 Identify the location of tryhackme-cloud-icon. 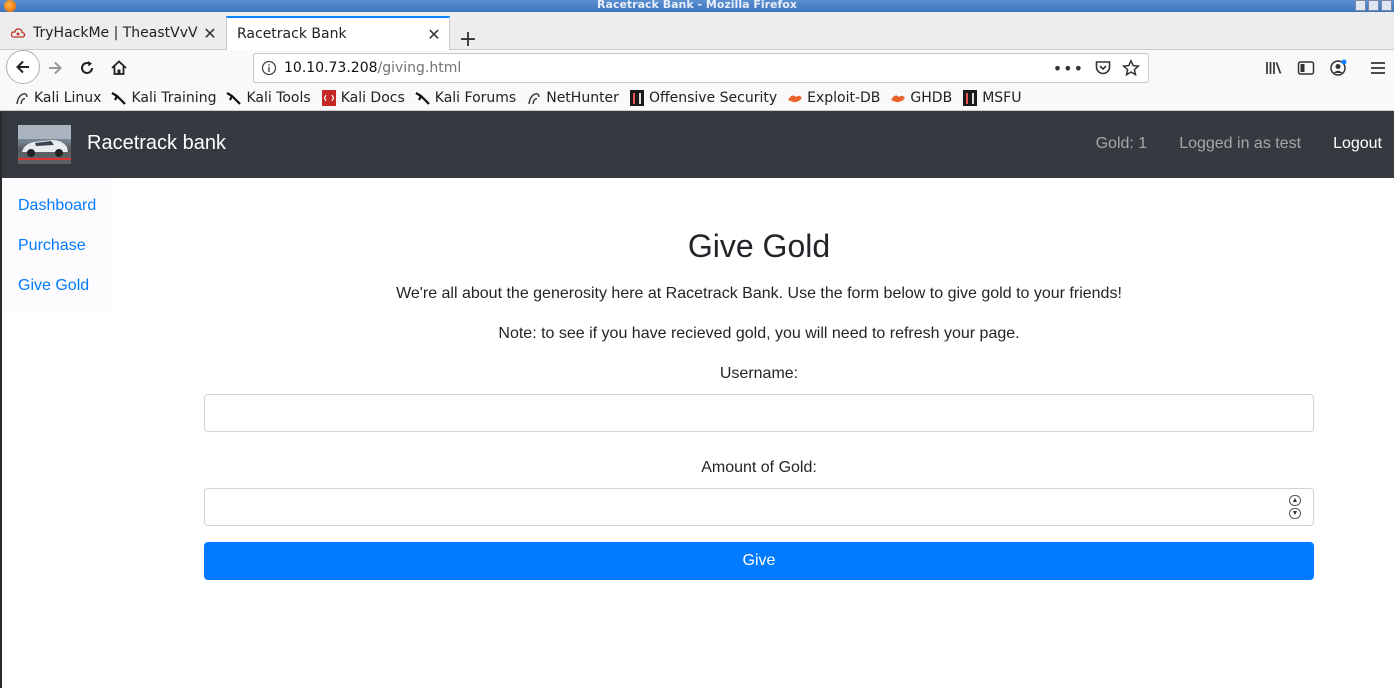
(18, 33).